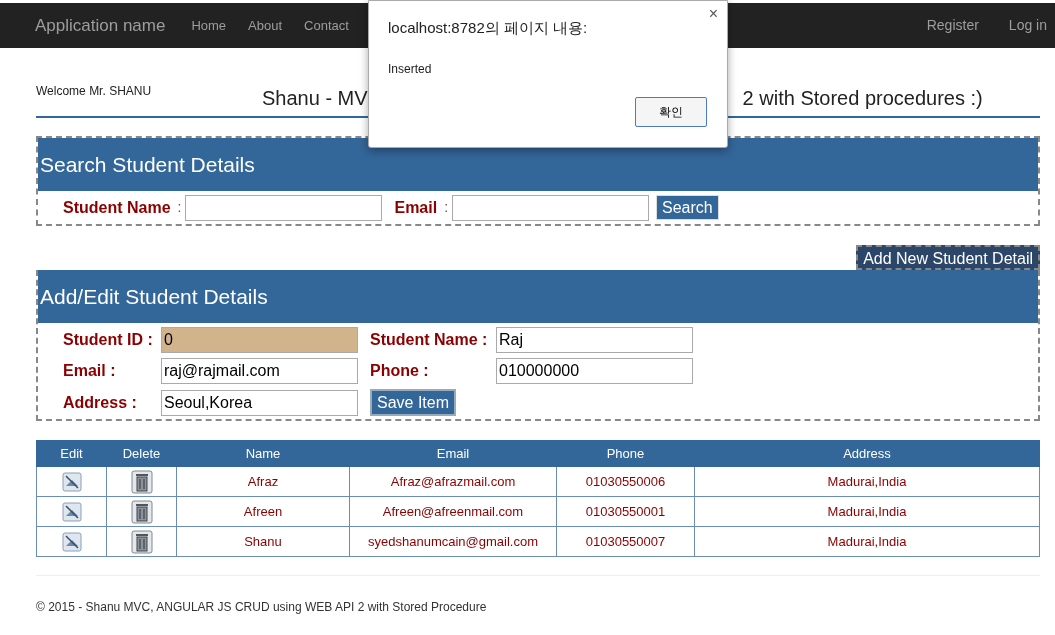  I want to click on table-cell: 01030550006, so click(625, 481).